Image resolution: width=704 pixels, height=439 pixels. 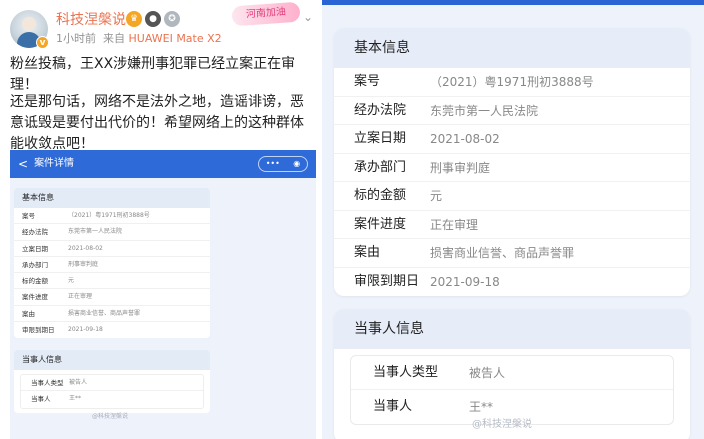 I want to click on party-value: 王**, so click(x=75, y=399).